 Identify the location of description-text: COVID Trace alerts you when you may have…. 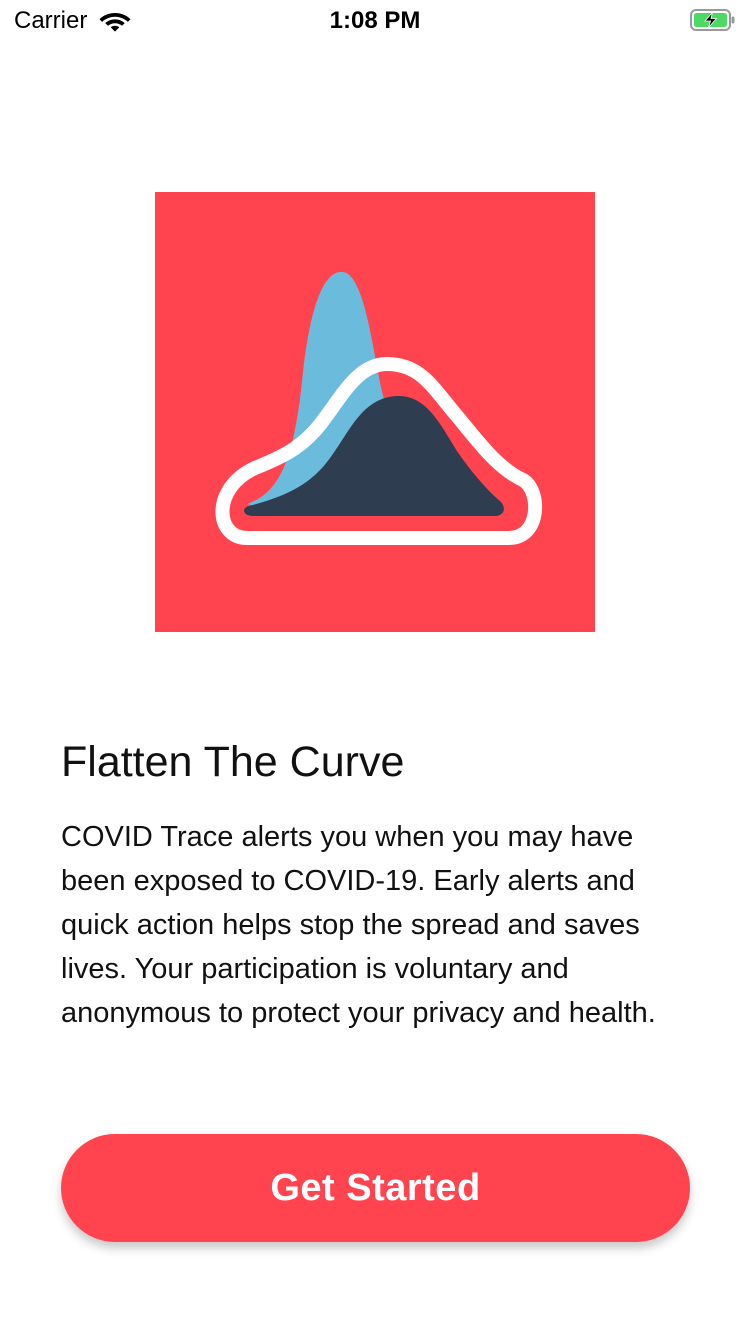
(358, 925).